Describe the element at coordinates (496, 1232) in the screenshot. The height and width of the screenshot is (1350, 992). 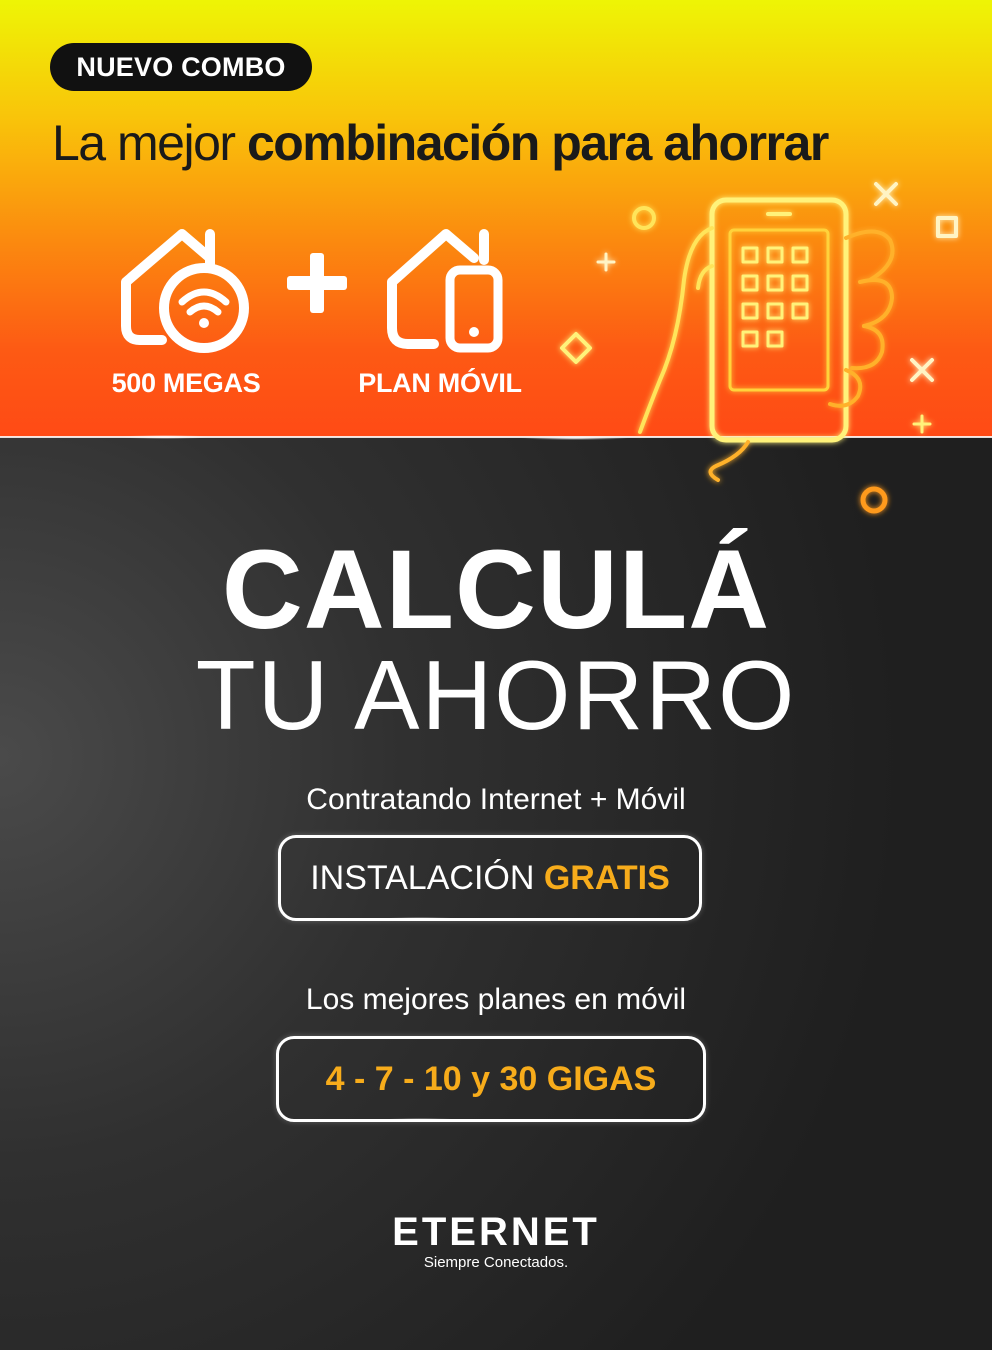
I see `brand-logo: ETERNET` at that location.